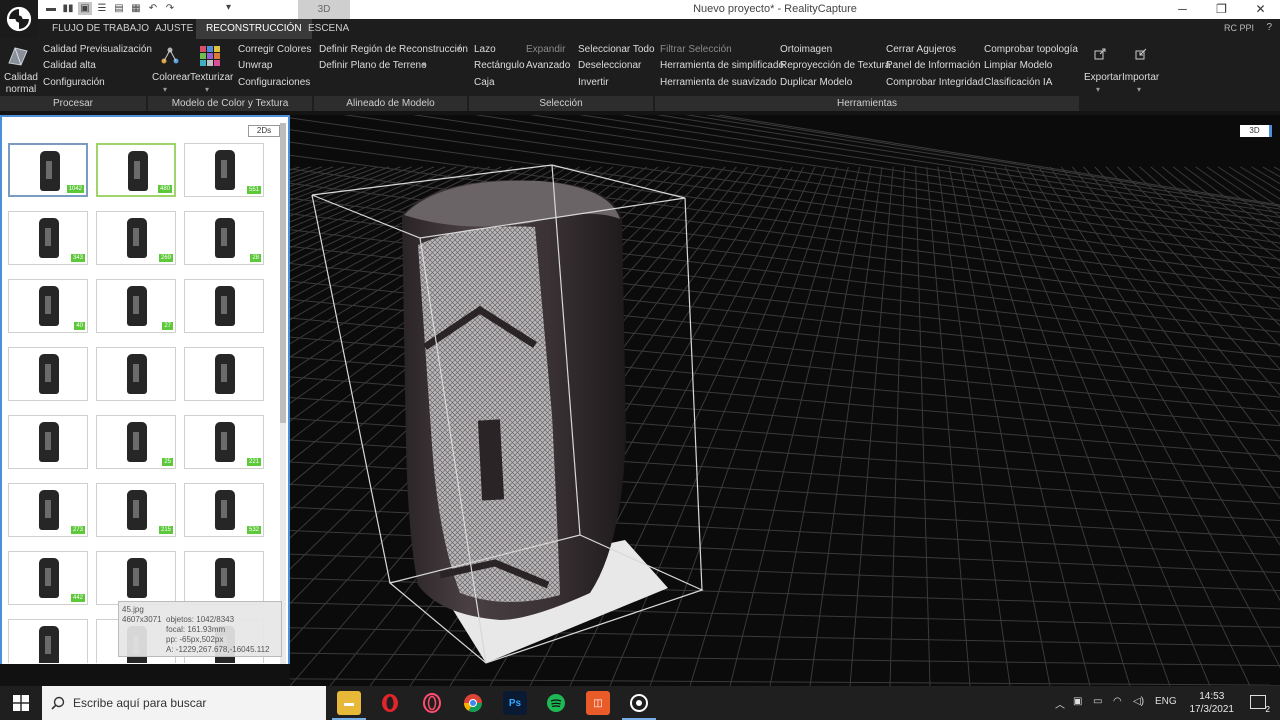 Image resolution: width=1280 pixels, height=720 pixels. What do you see at coordinates (253, 530) in the screenshot?
I see `thumbnail-badge: 532` at bounding box center [253, 530].